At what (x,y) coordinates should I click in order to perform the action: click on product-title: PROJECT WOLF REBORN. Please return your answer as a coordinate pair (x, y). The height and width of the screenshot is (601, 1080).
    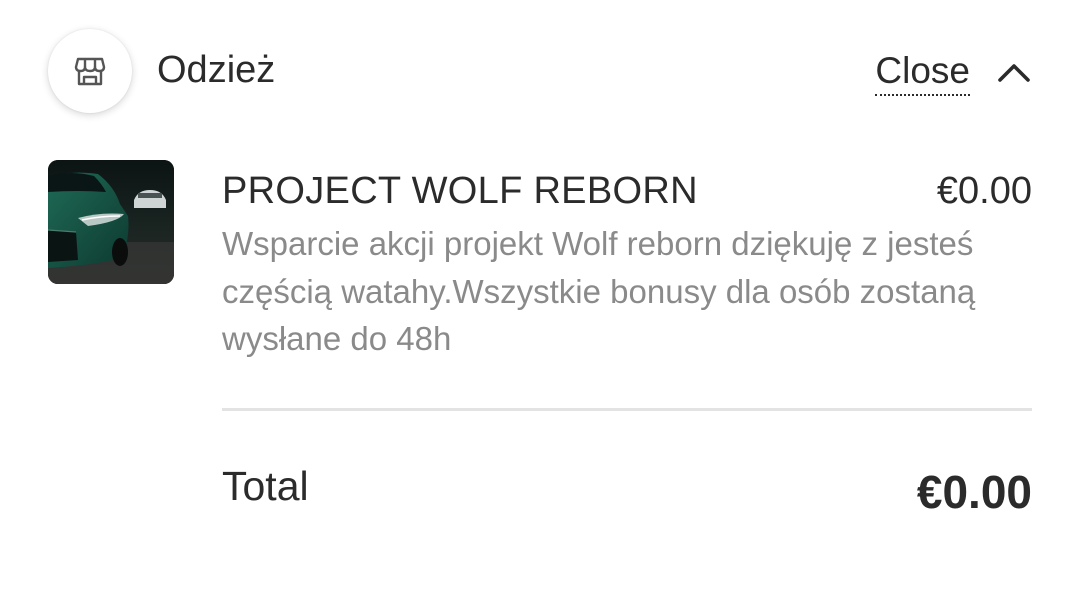
    Looking at the image, I should click on (460, 191).